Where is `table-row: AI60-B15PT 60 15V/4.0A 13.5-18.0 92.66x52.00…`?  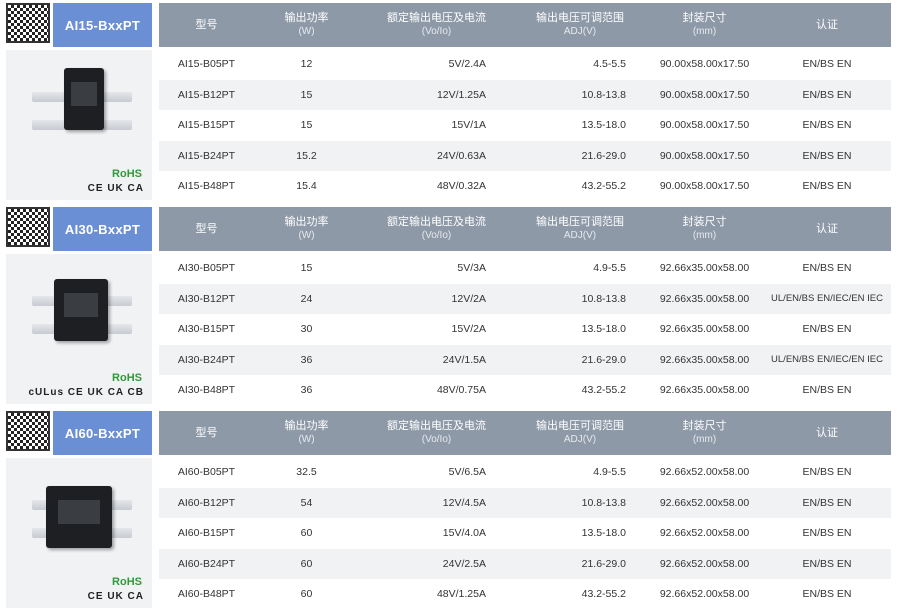
table-row: AI60-B15PT 60 15V/4.0A 13.5-18.0 92.66x52.00… is located at coordinates (525, 533).